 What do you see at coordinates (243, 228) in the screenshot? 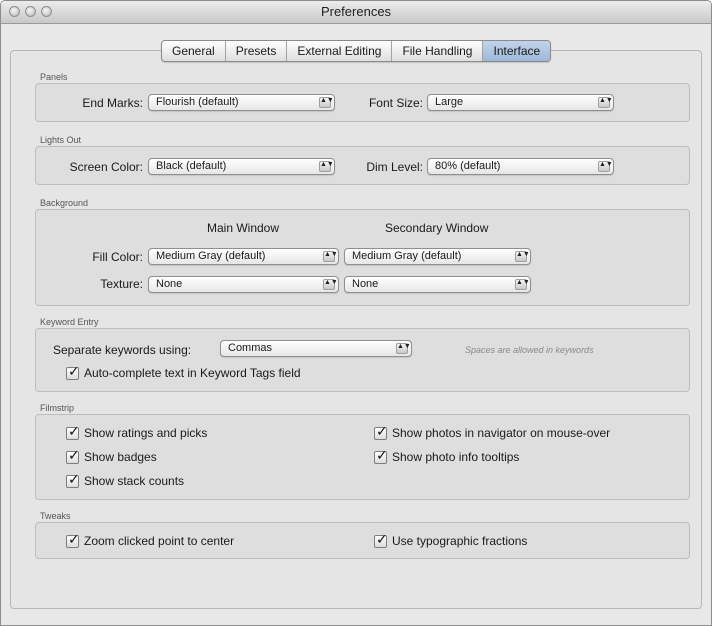
I see `main-window-header: Main Window` at bounding box center [243, 228].